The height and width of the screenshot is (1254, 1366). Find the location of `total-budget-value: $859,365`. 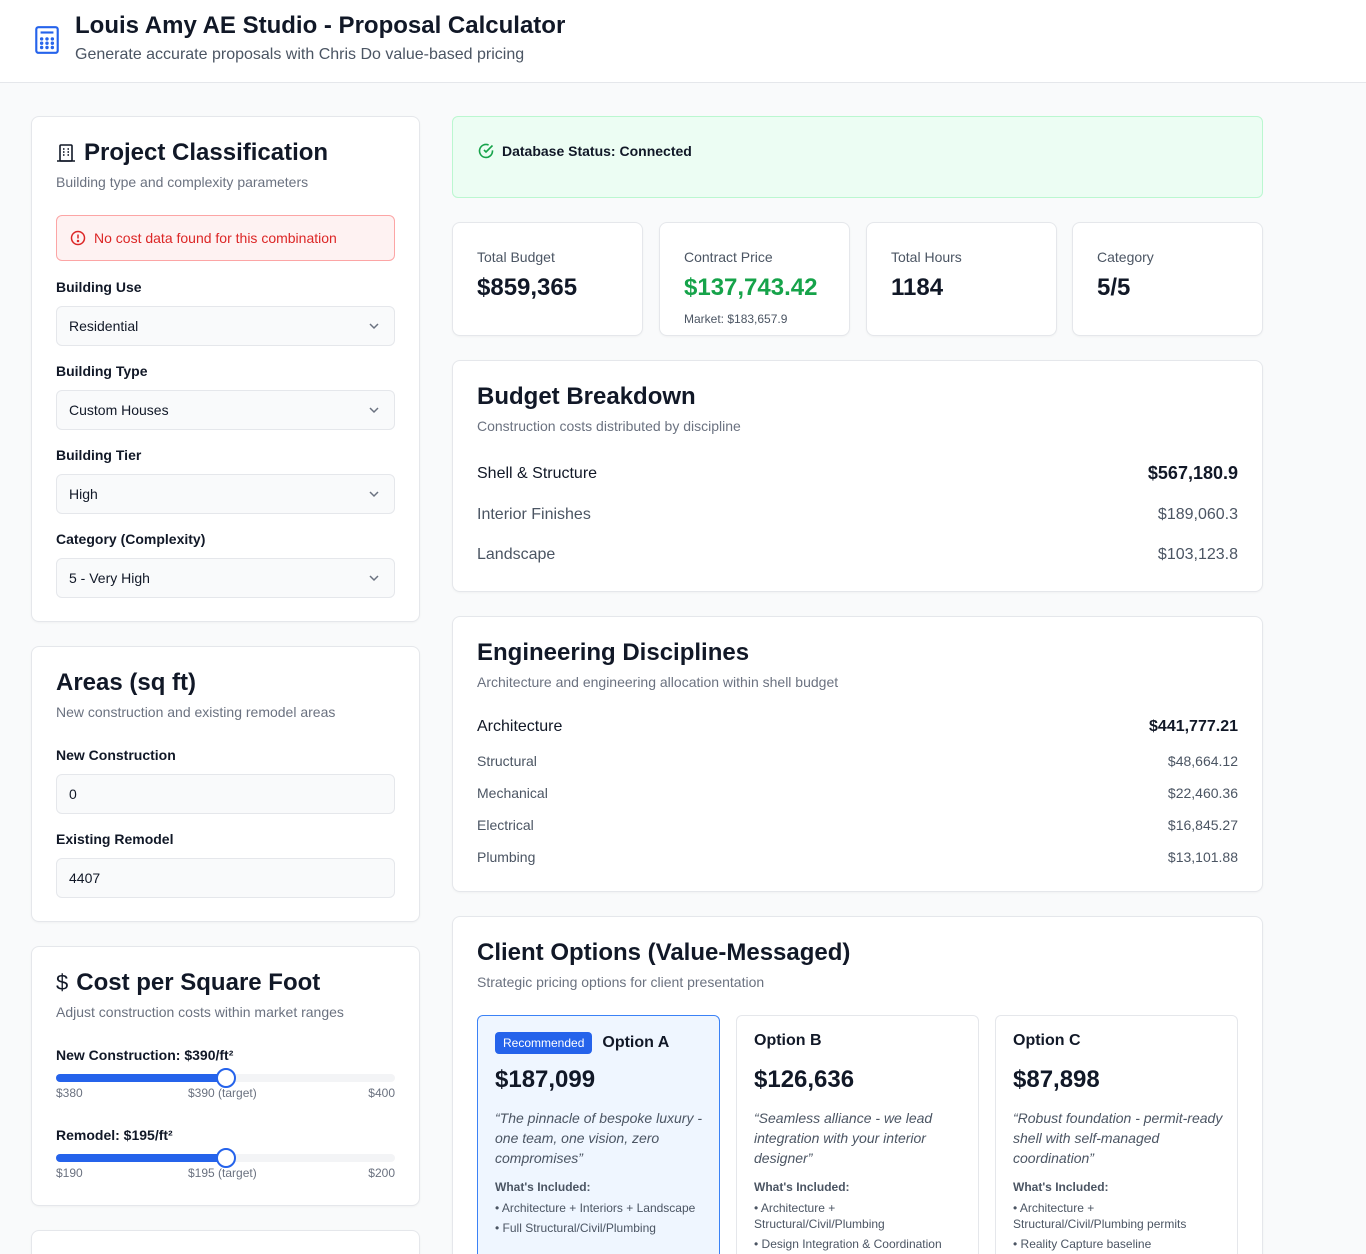

total-budget-value: $859,365 is located at coordinates (527, 287).